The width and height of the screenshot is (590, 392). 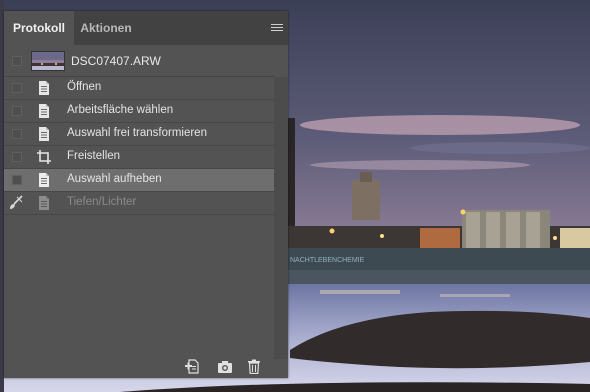 I want to click on history-row-label: Auswahl frei transformieren, so click(x=137, y=133).